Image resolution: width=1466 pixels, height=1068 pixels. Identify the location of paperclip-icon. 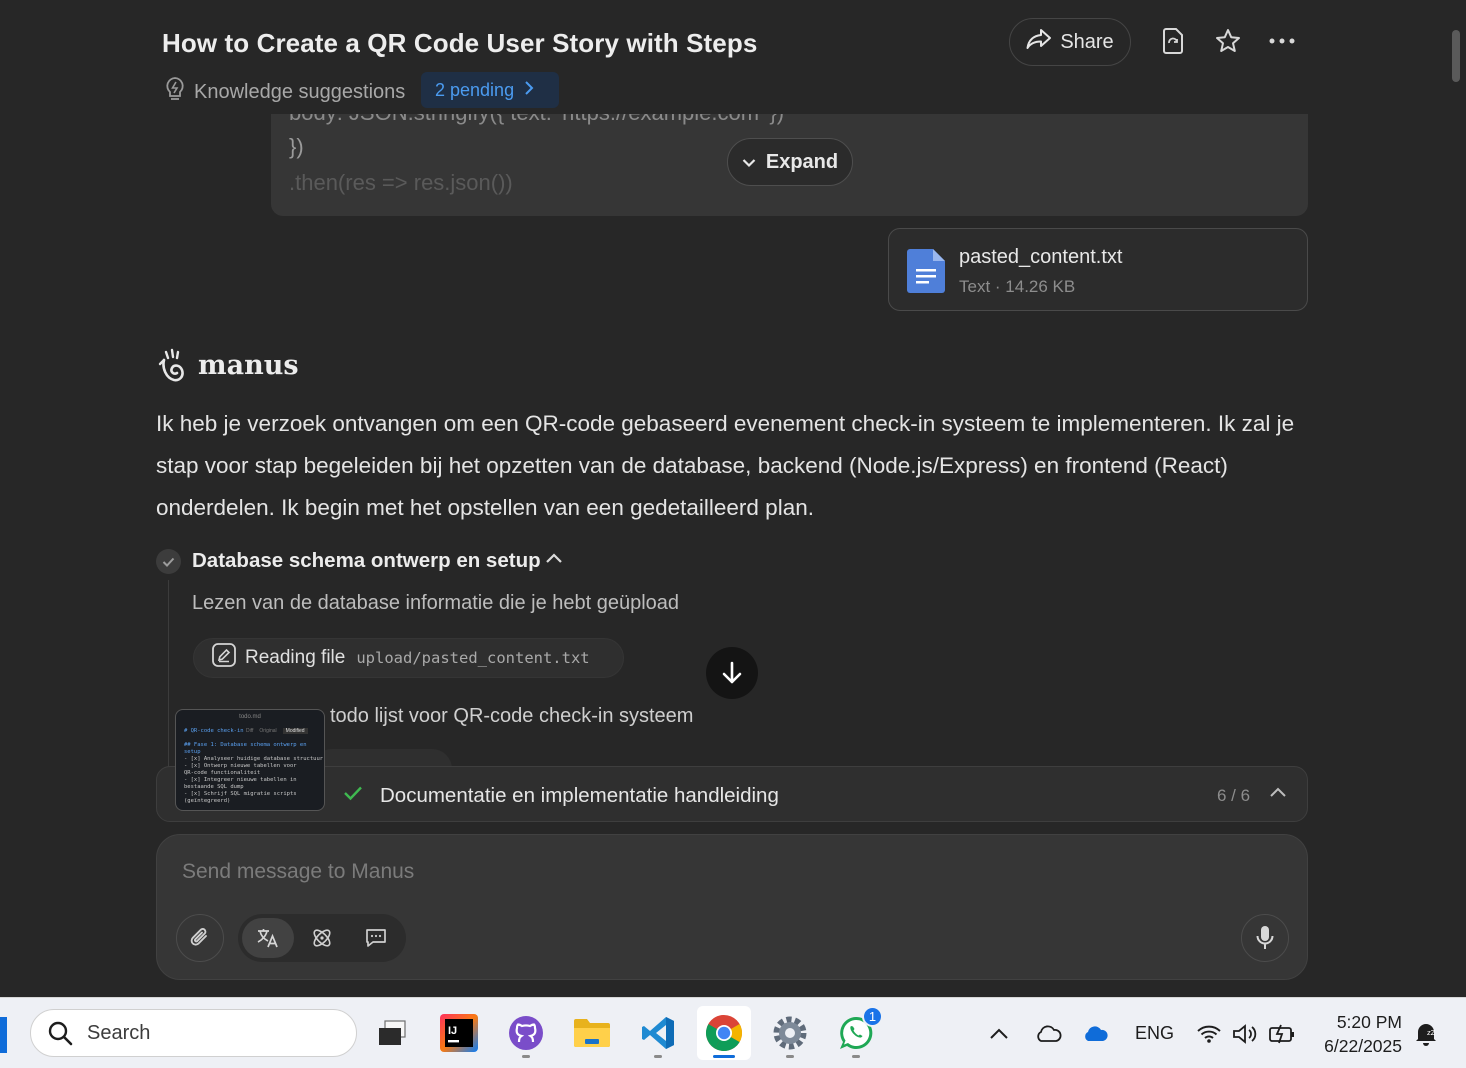
(198, 937).